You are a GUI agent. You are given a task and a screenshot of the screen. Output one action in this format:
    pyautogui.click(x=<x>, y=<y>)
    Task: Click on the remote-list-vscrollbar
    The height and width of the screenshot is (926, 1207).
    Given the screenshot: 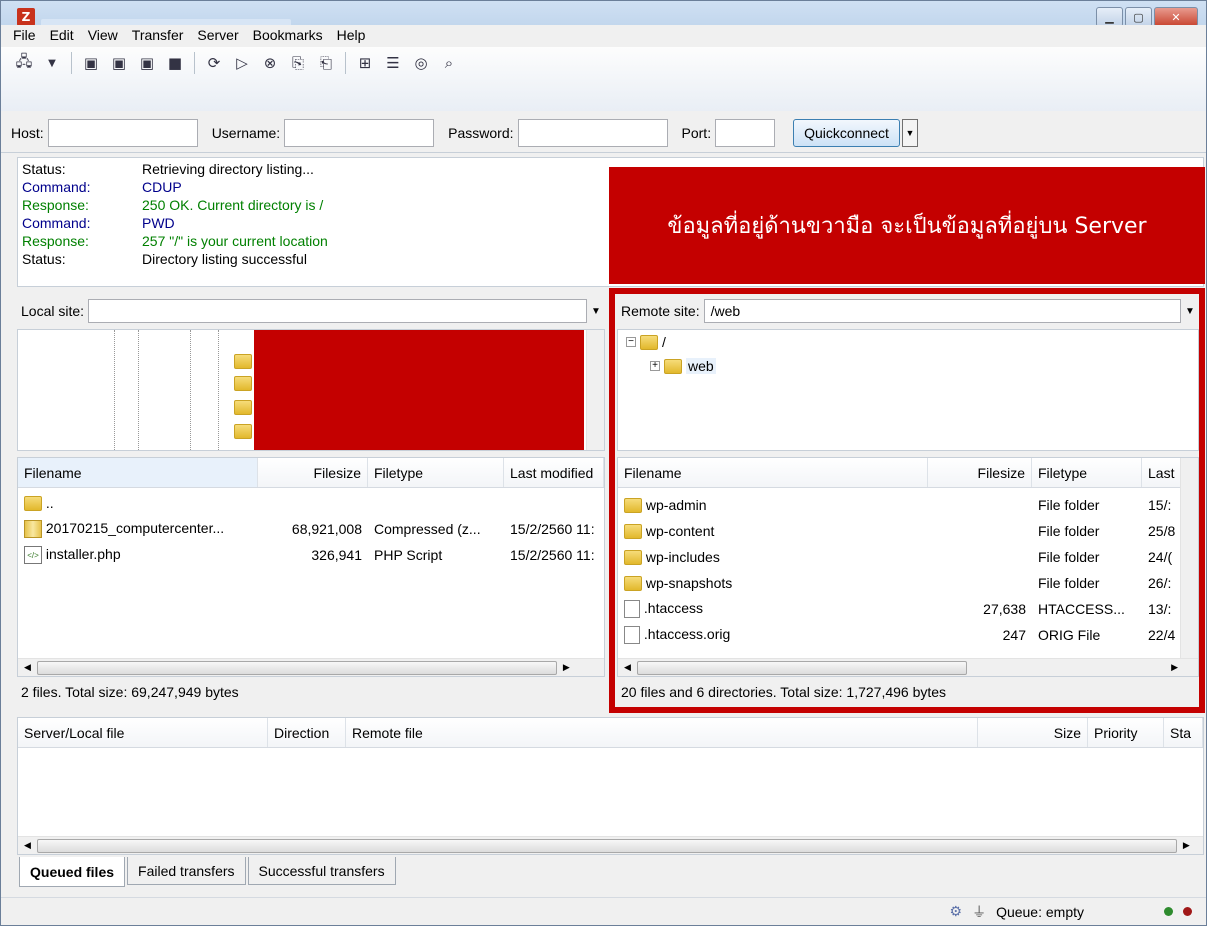 What is the action you would take?
    pyautogui.click(x=1189, y=558)
    